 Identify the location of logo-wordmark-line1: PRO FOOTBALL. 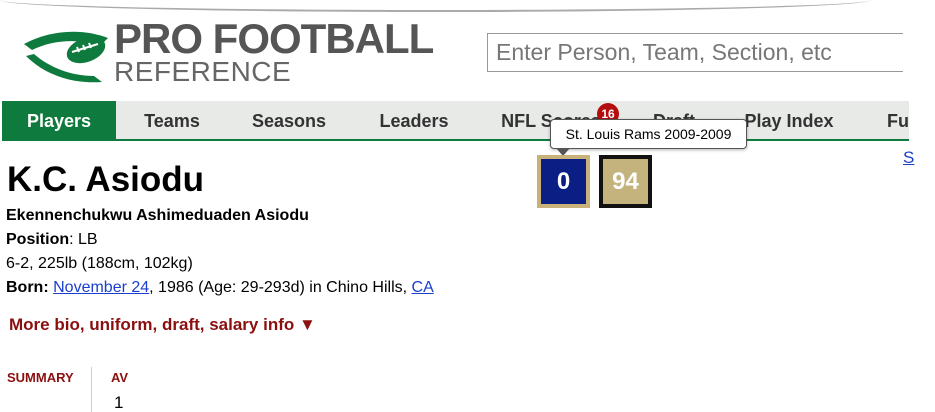
(274, 38).